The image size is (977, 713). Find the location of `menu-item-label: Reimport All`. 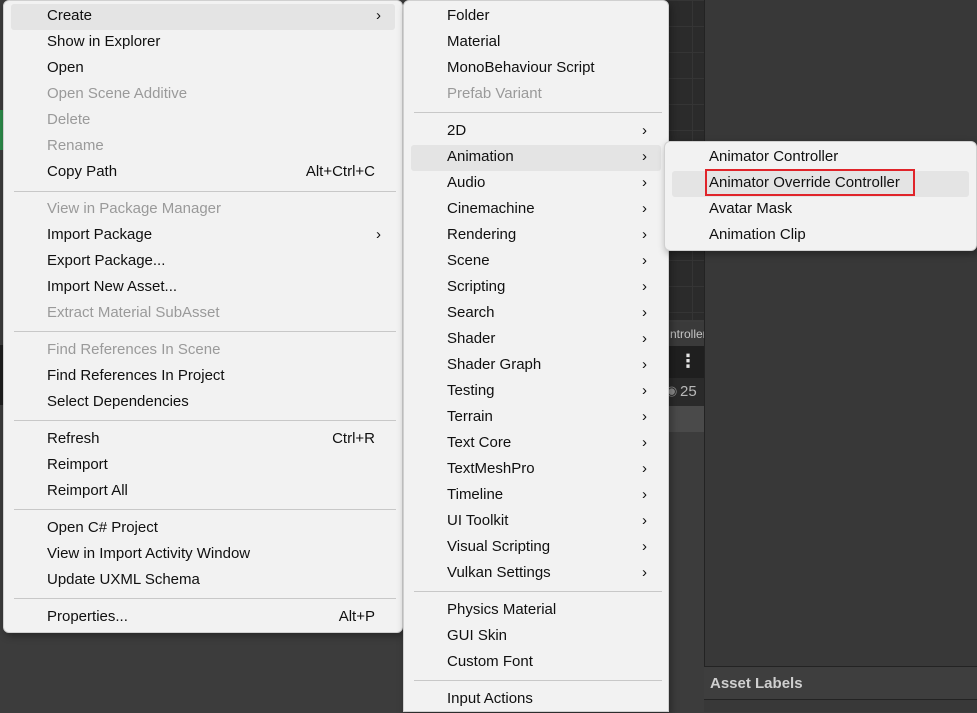

menu-item-label: Reimport All is located at coordinates (87, 490).